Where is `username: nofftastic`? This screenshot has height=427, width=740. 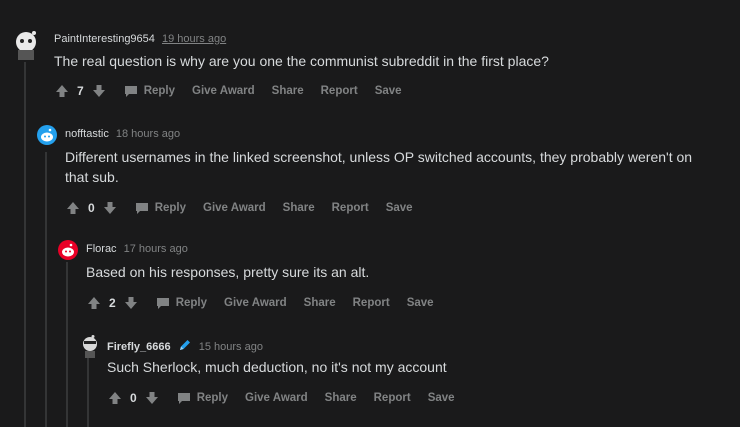 username: nofftastic is located at coordinates (87, 134).